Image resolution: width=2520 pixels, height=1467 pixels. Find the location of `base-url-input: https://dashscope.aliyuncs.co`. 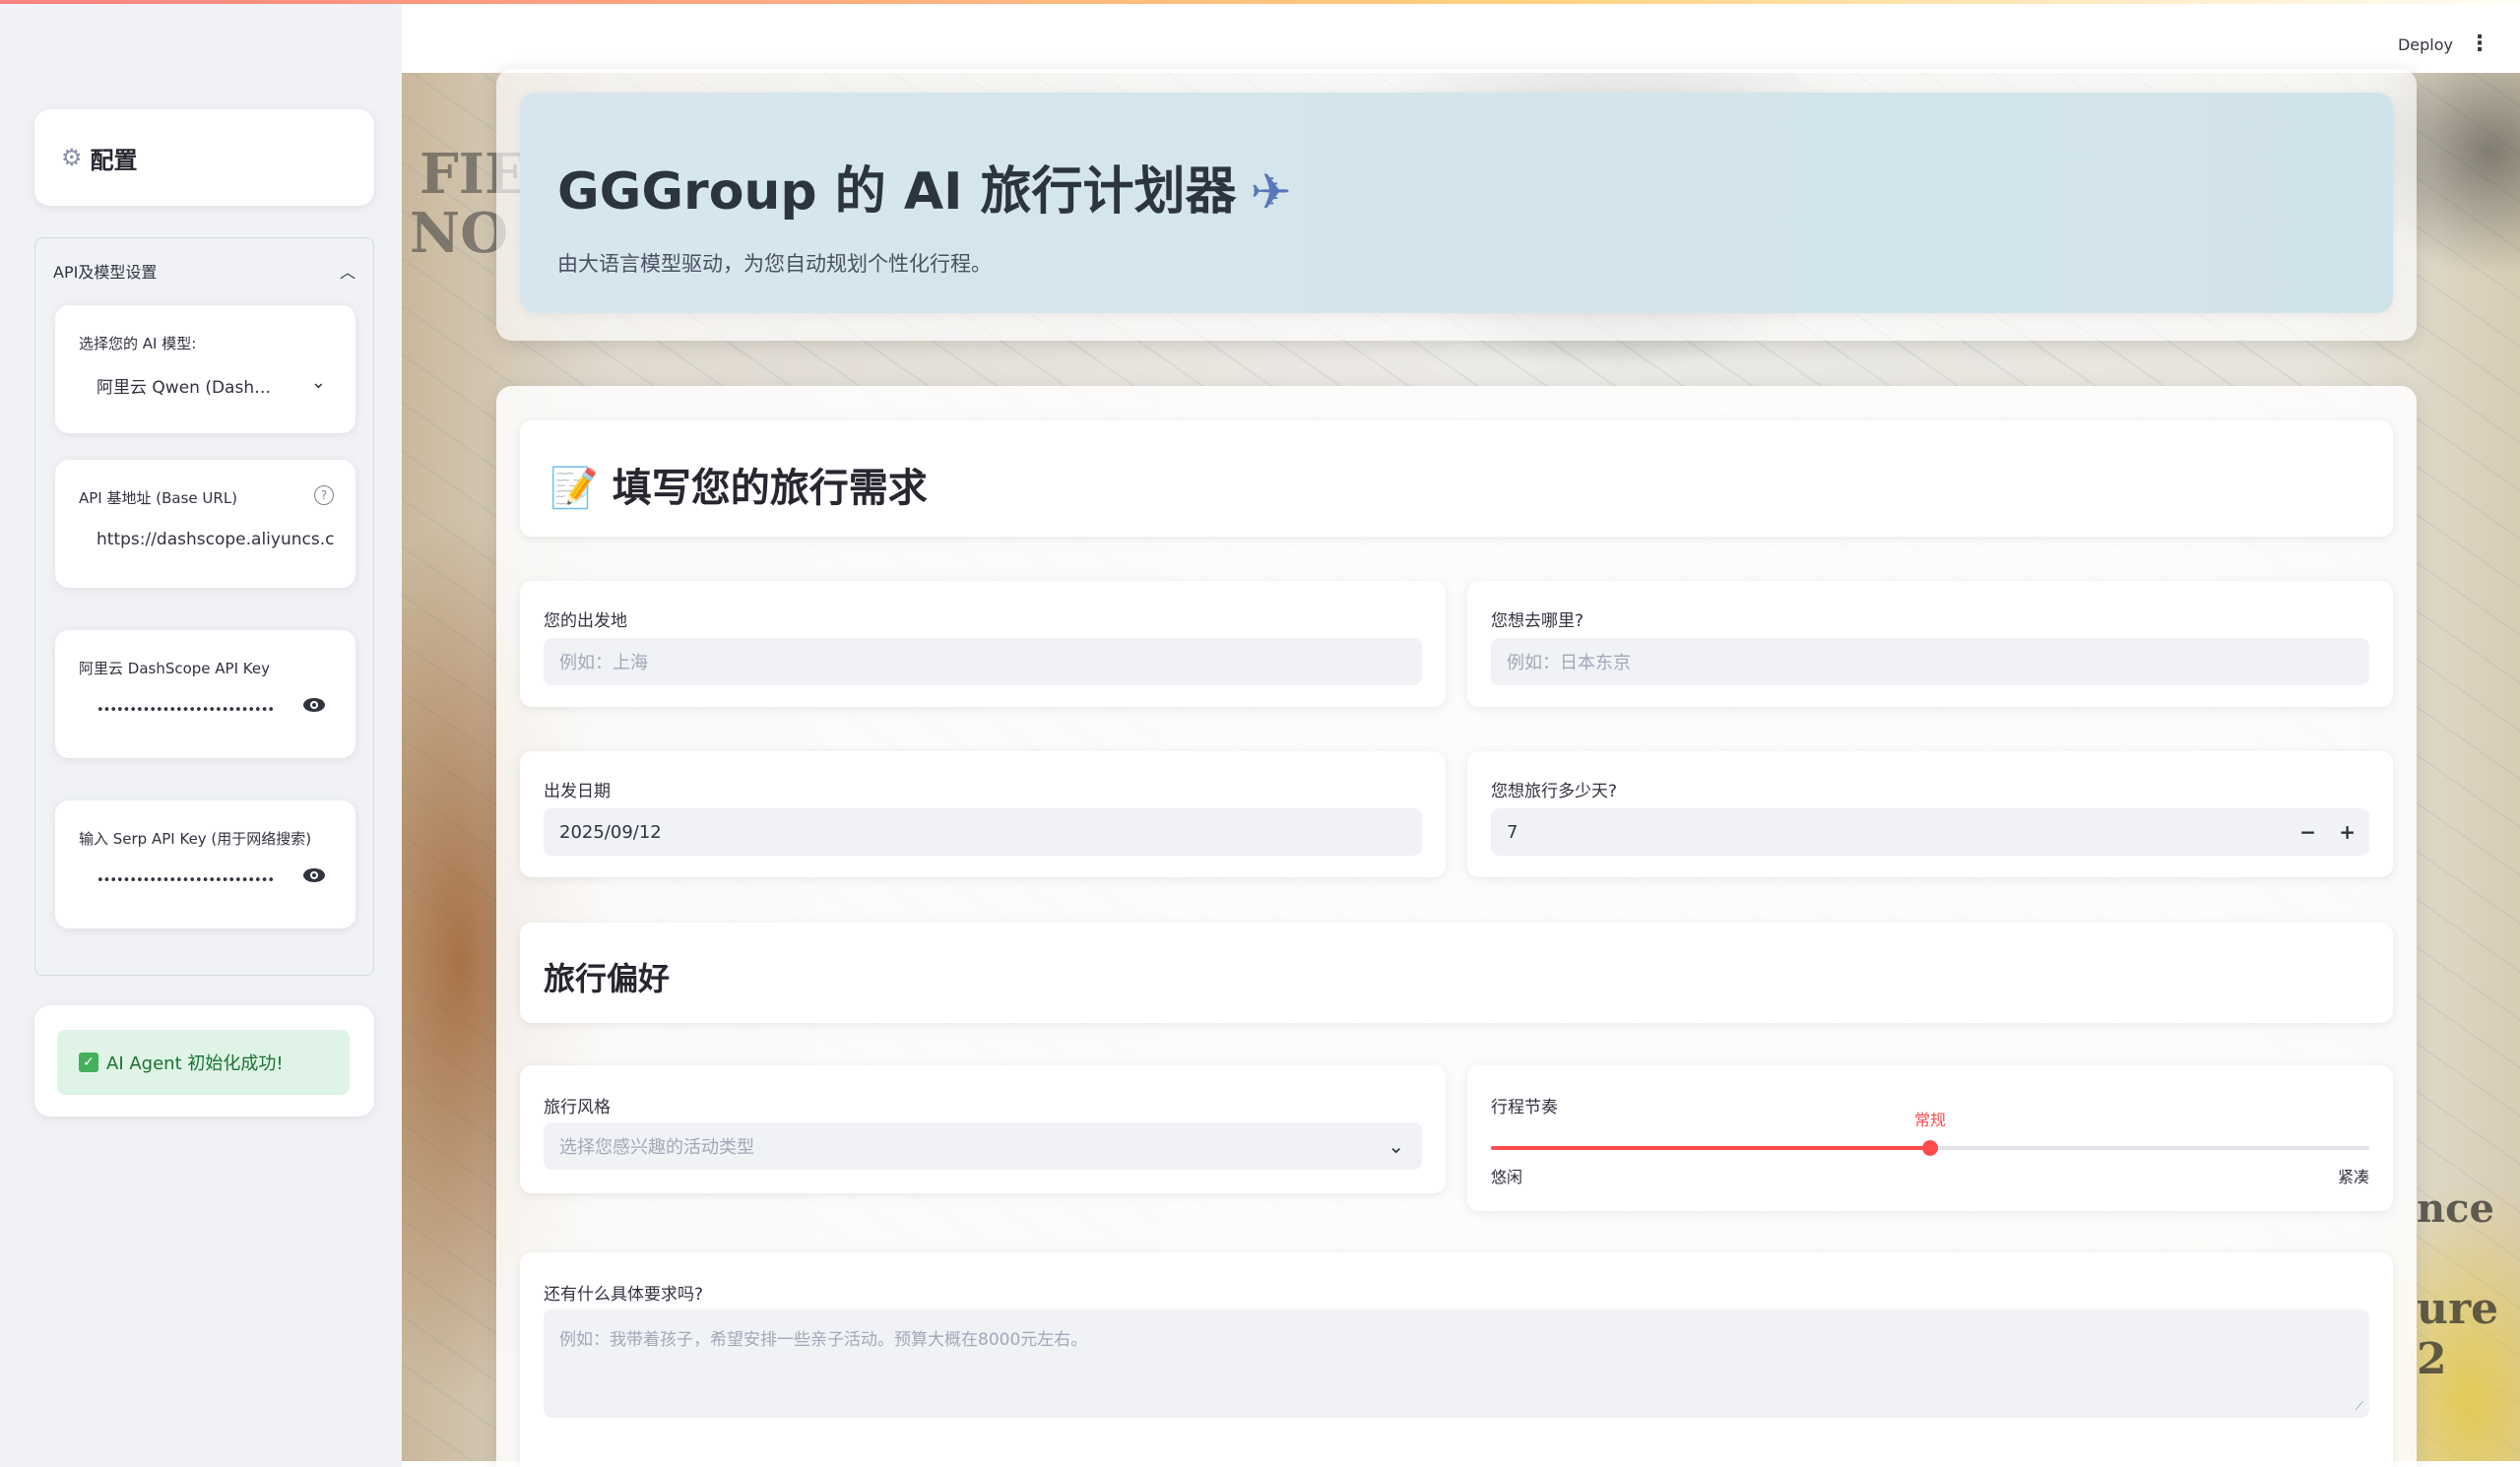

base-url-input: https://dashscope.aliyuncs.co is located at coordinates (207, 539).